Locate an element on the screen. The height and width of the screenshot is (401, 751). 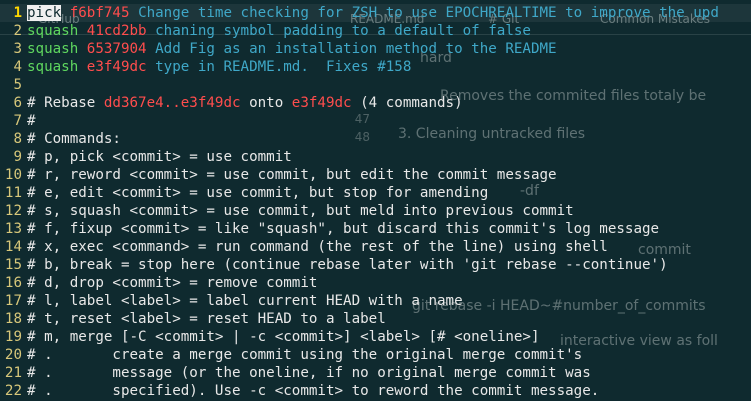
commit-hash: 41cd2bb is located at coordinates (116, 31).